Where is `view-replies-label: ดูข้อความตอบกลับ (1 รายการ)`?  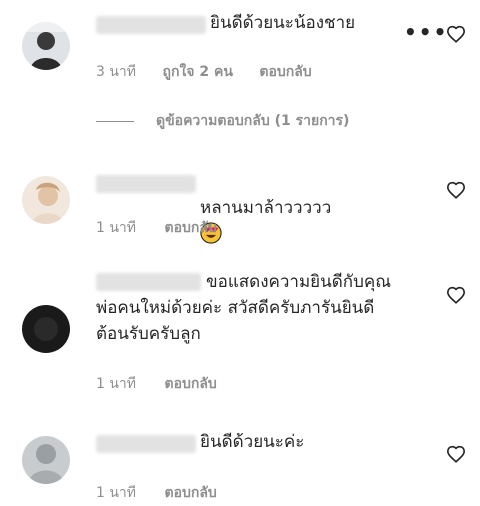
view-replies-label: ดูข้อความตอบกลับ (1 รายการ) is located at coordinates (252, 121).